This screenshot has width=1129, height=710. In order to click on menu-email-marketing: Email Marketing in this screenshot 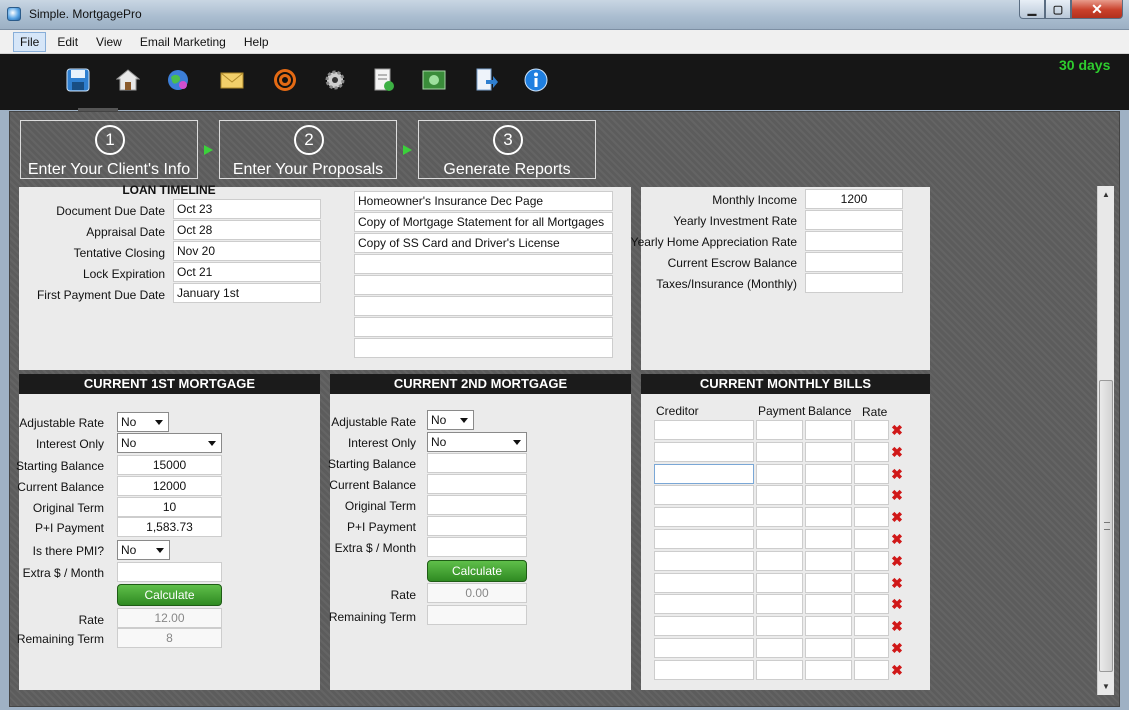, I will do `click(183, 42)`.